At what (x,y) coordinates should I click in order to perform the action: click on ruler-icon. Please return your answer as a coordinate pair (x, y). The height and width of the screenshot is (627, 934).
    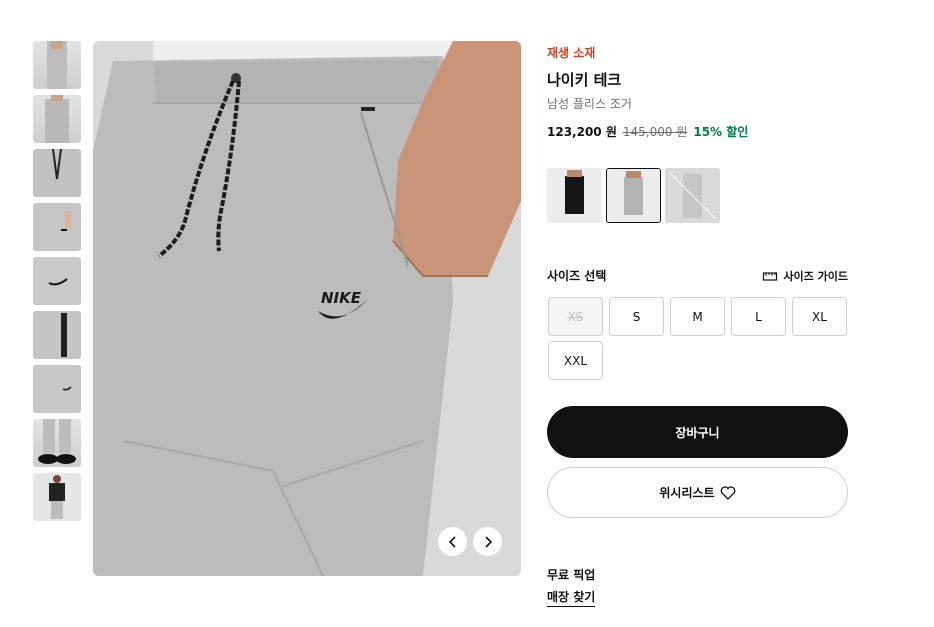
    Looking at the image, I should click on (770, 276).